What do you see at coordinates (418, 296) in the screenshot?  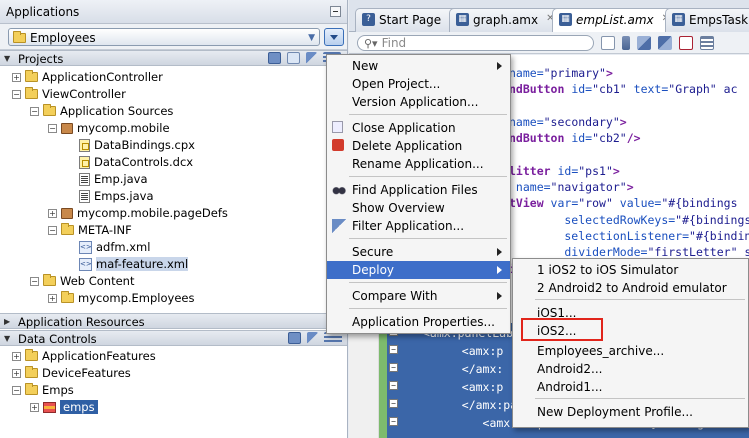 I see `menu-item-compare-with: Compare With` at bounding box center [418, 296].